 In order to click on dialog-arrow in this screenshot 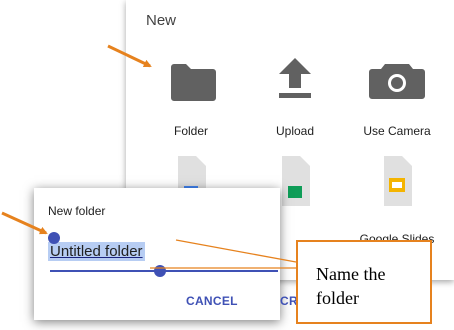, I will do `click(24, 223)`.